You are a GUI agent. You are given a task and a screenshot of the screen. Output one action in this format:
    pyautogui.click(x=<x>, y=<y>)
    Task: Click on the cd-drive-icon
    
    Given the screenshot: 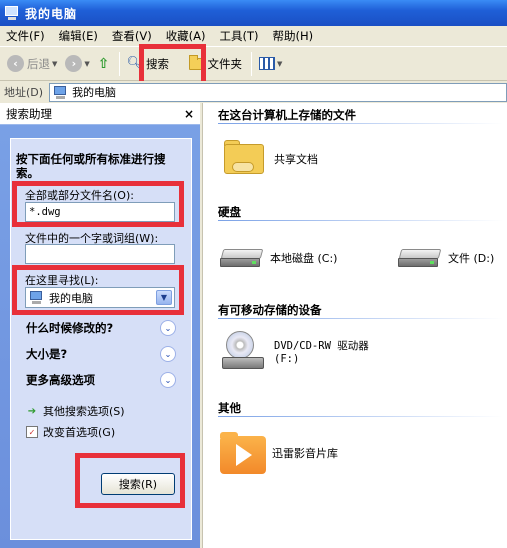 What is the action you would take?
    pyautogui.click(x=245, y=353)
    